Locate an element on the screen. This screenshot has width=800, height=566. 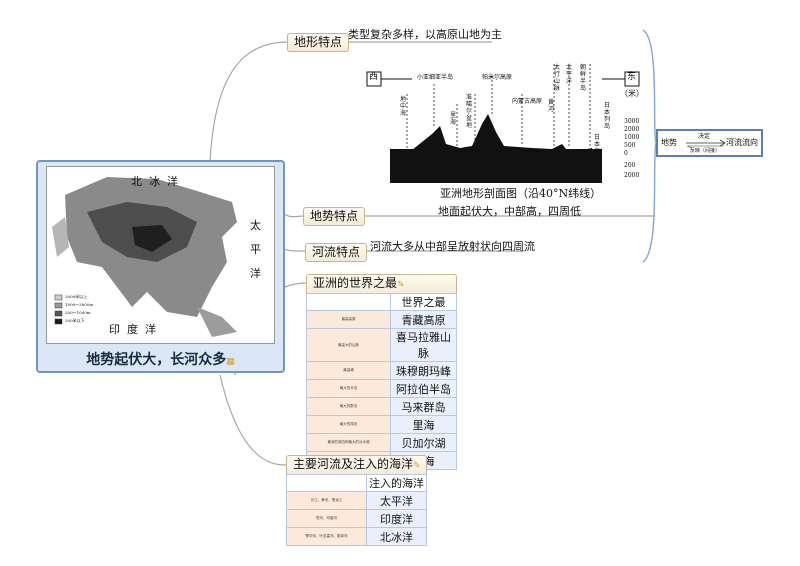
profile-place-10: 日本海 is located at coordinates (597, 144).